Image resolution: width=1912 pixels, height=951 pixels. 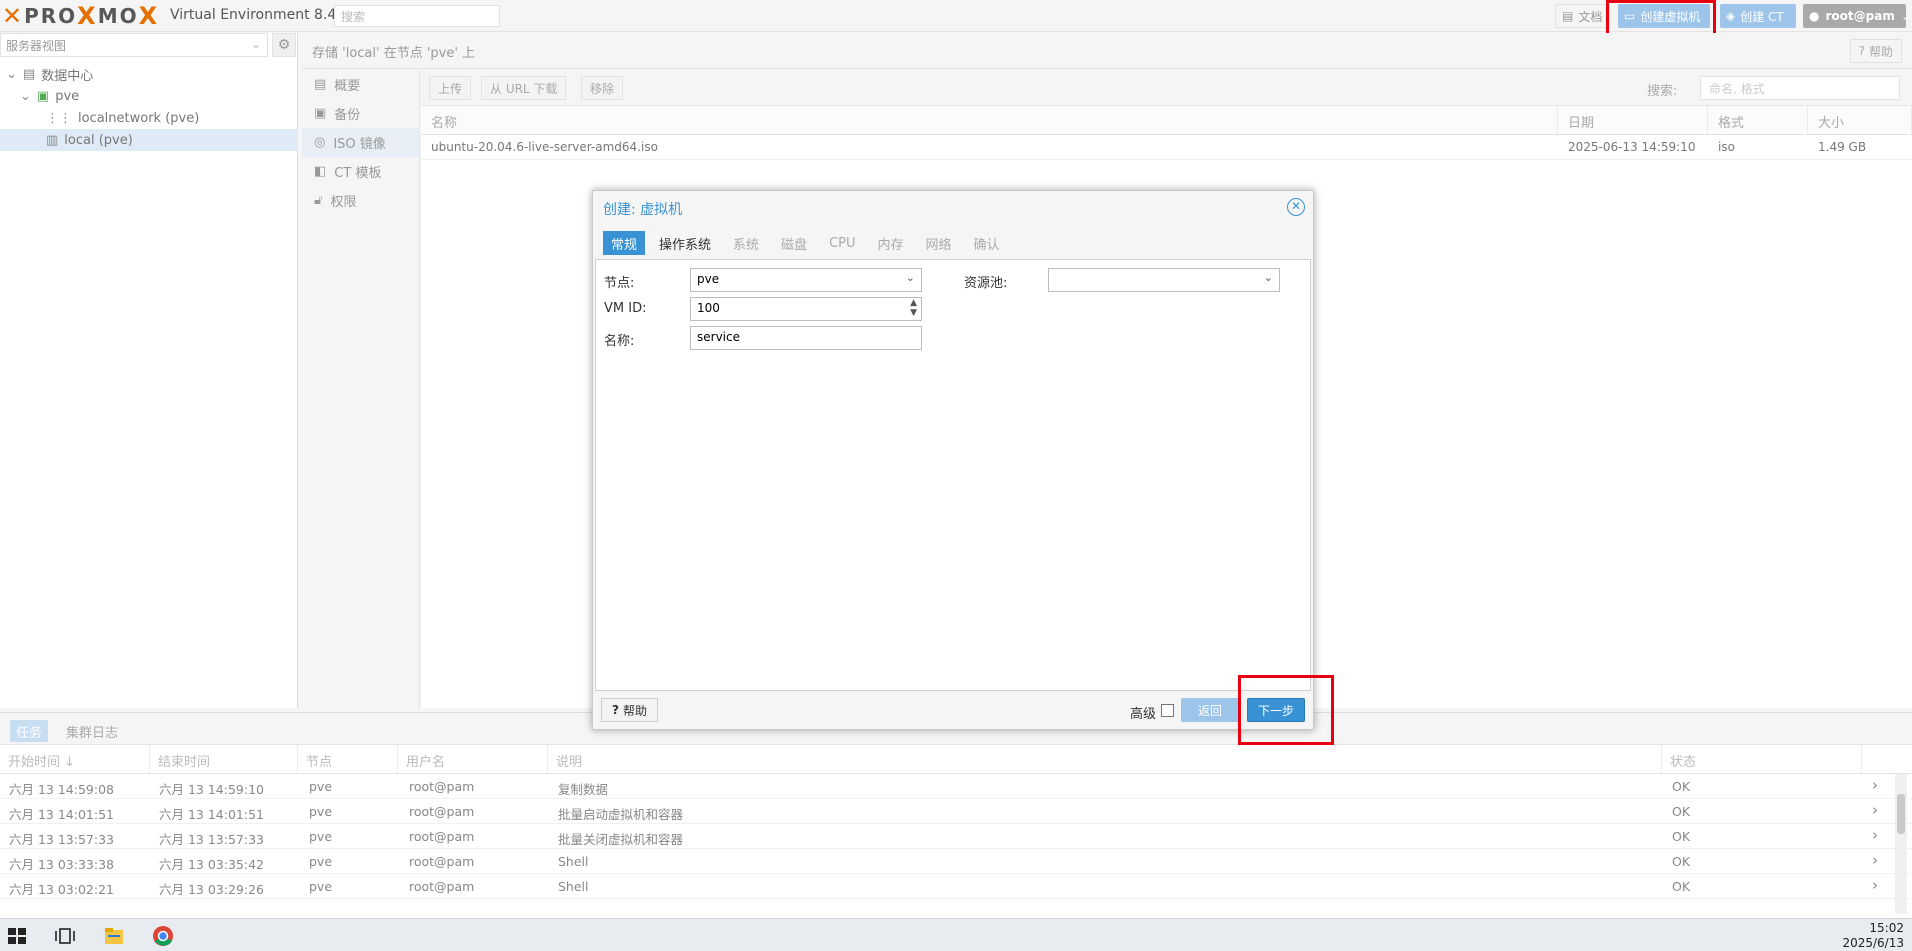 What do you see at coordinates (1731, 16) in the screenshot?
I see `cube-icon: ◈` at bounding box center [1731, 16].